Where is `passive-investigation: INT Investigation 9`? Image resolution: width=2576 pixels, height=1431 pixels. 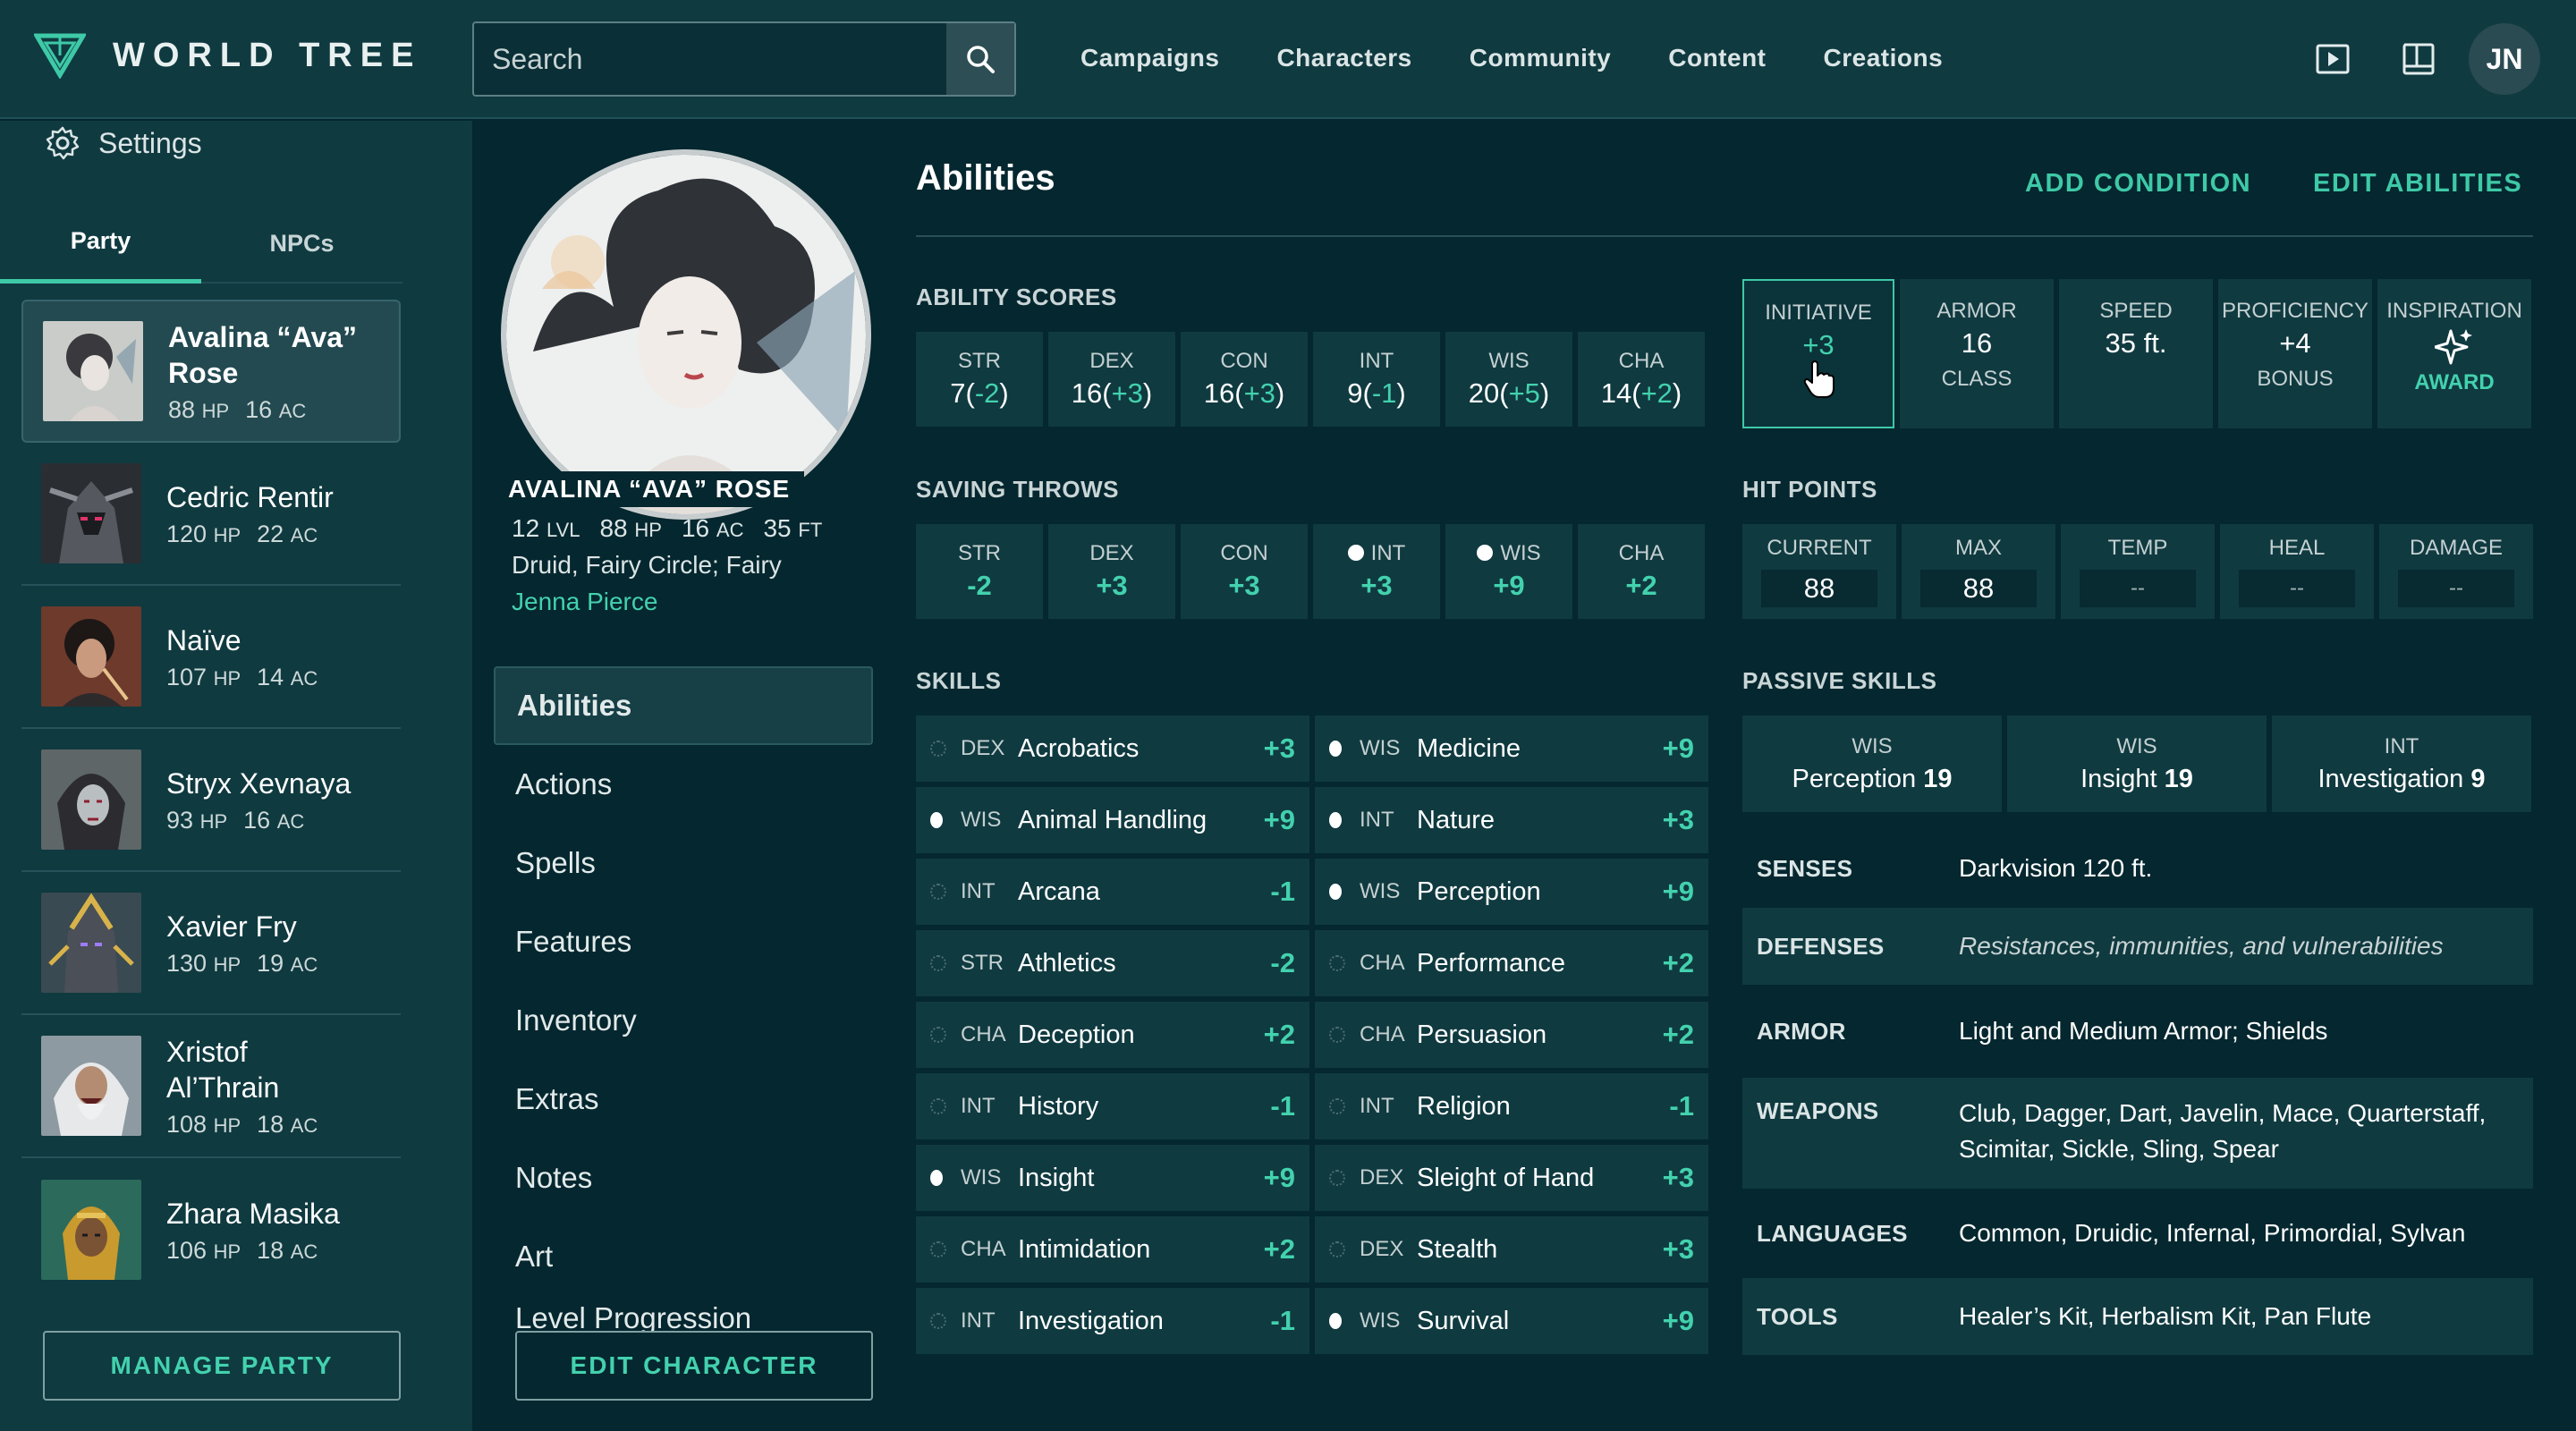
passive-investigation: INT Investigation 9 is located at coordinates (2401, 764).